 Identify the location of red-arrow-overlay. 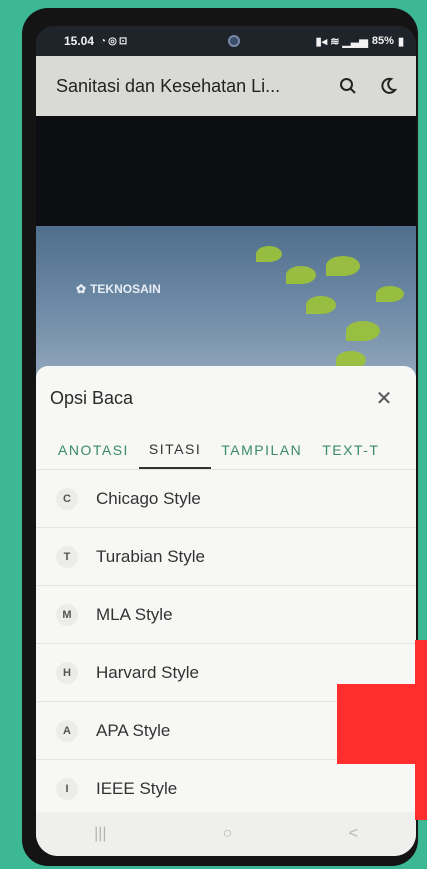
(382, 724).